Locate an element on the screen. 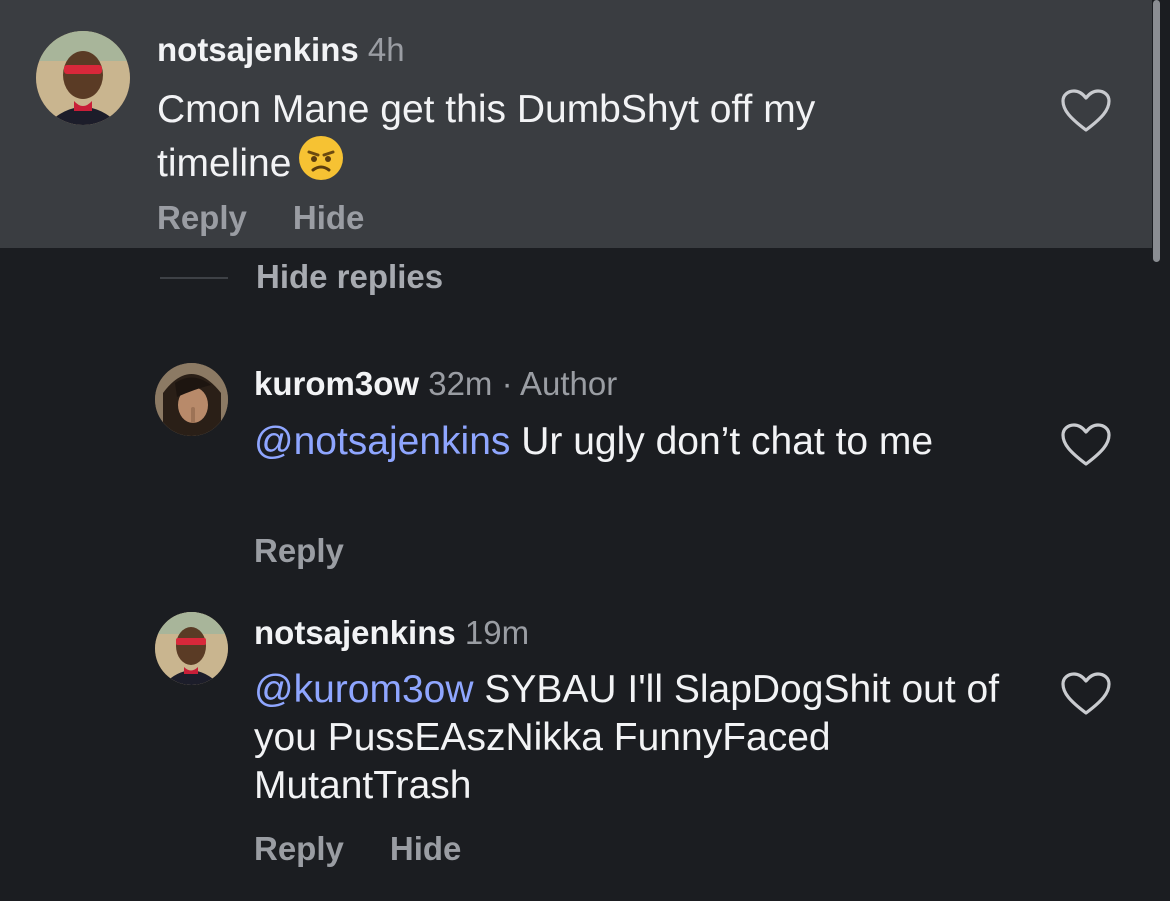 This screenshot has height=901, width=1170. reply-meta: kurom3ow 32m · Author is located at coordinates (435, 384).